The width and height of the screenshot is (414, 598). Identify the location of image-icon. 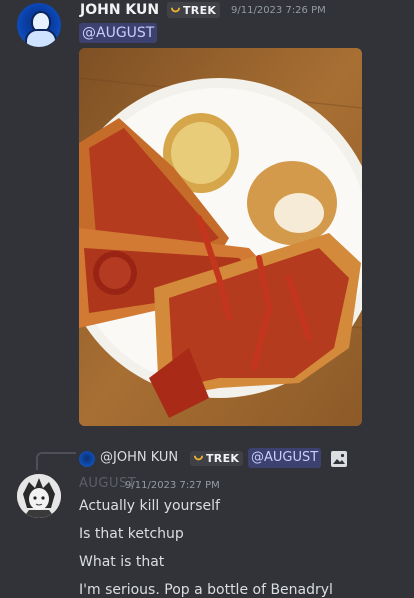
(339, 459).